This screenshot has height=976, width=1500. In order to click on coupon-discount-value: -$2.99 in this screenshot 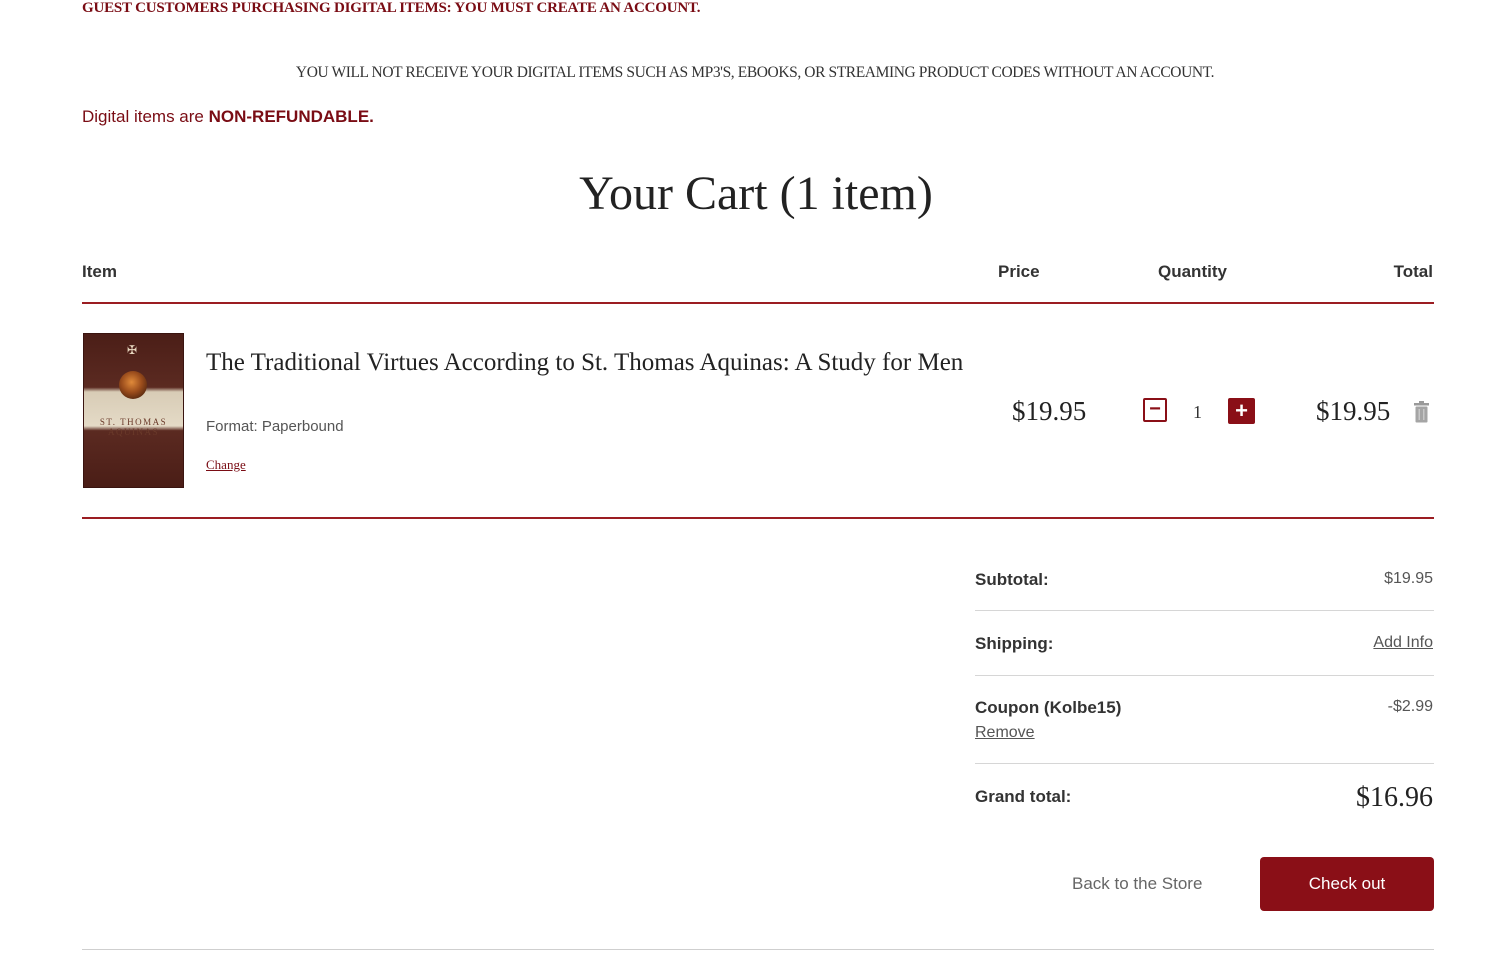, I will do `click(1410, 706)`.